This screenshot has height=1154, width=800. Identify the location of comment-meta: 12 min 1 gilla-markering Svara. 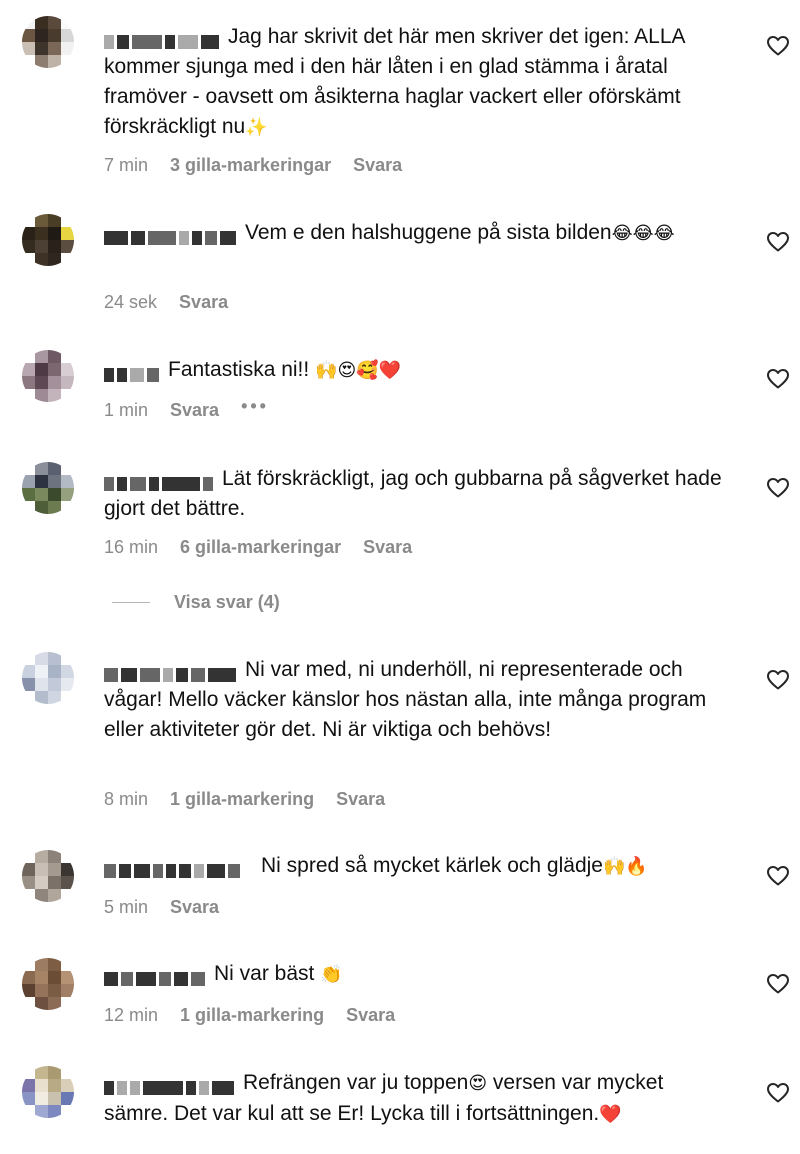
(249, 1015).